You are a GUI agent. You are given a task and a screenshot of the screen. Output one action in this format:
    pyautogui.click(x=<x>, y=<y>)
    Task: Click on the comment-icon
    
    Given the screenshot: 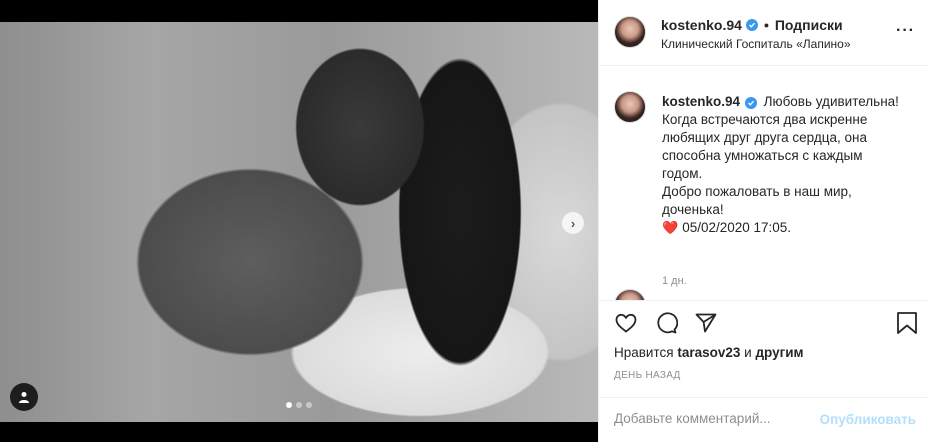 What is the action you would take?
    pyautogui.click(x=668, y=323)
    